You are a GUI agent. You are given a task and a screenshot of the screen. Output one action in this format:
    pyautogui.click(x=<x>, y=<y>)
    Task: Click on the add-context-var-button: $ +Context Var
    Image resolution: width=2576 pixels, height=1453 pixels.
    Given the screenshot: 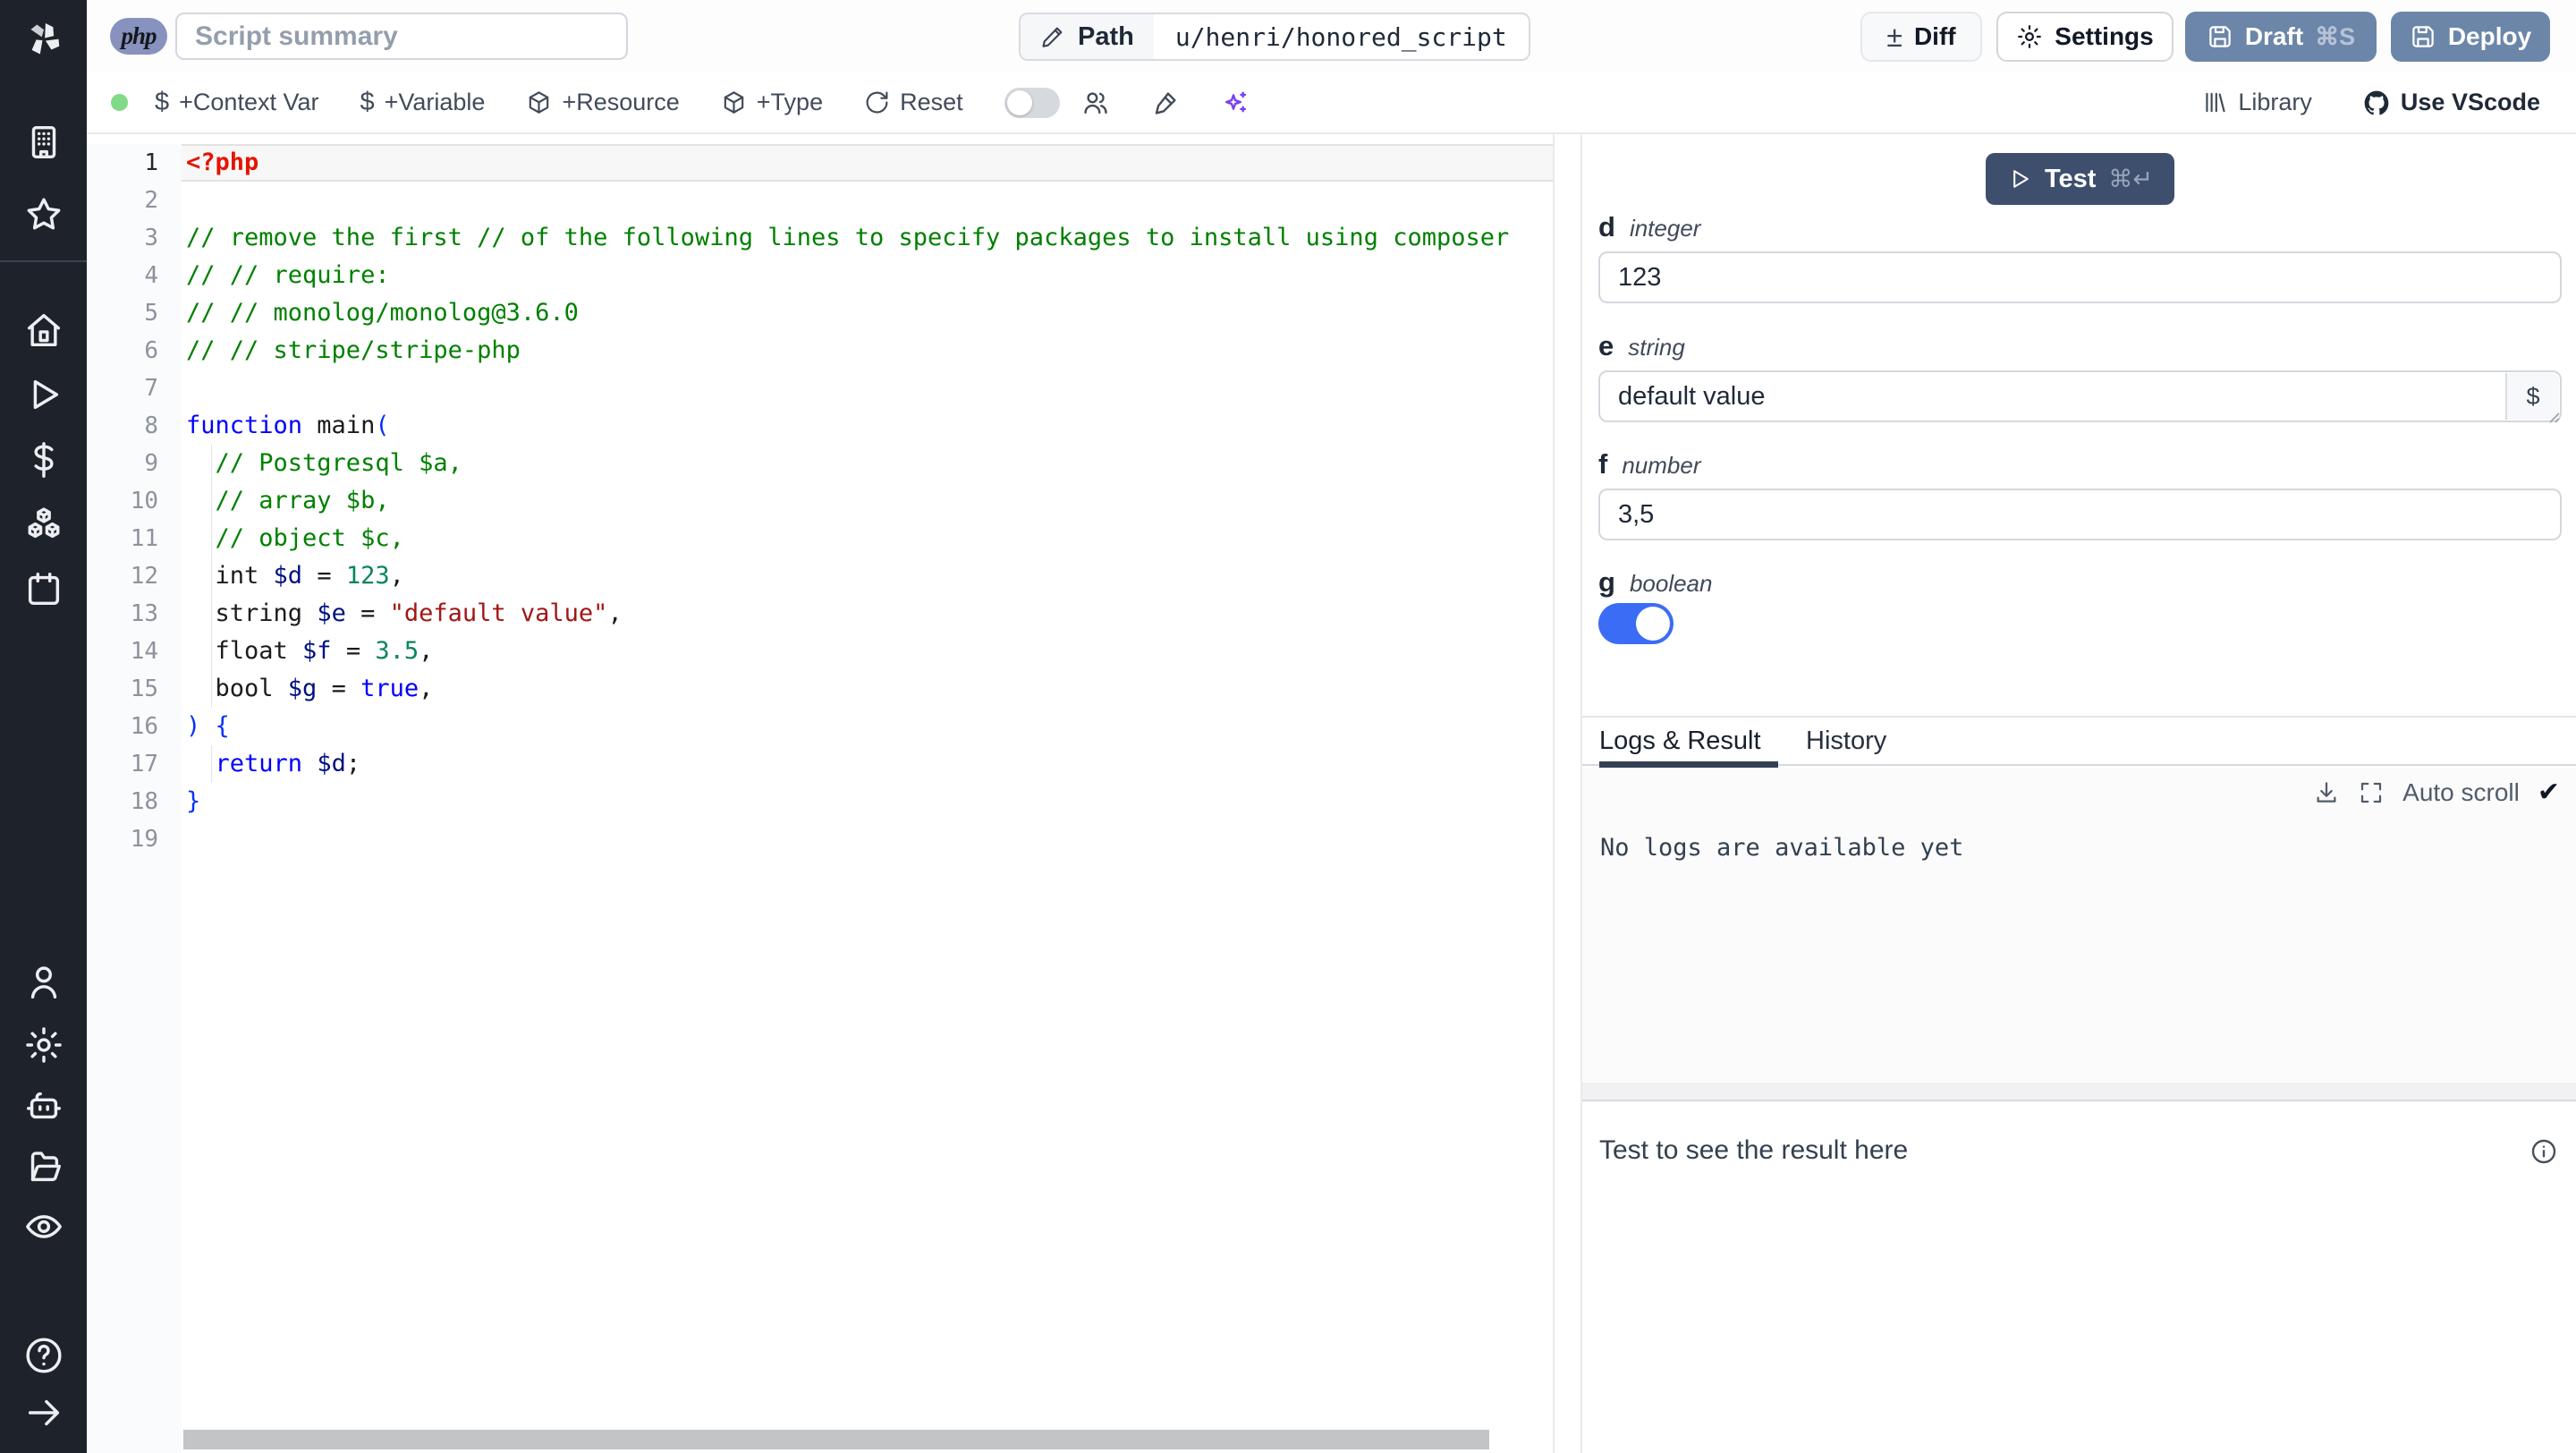 What is the action you would take?
    pyautogui.click(x=236, y=102)
    